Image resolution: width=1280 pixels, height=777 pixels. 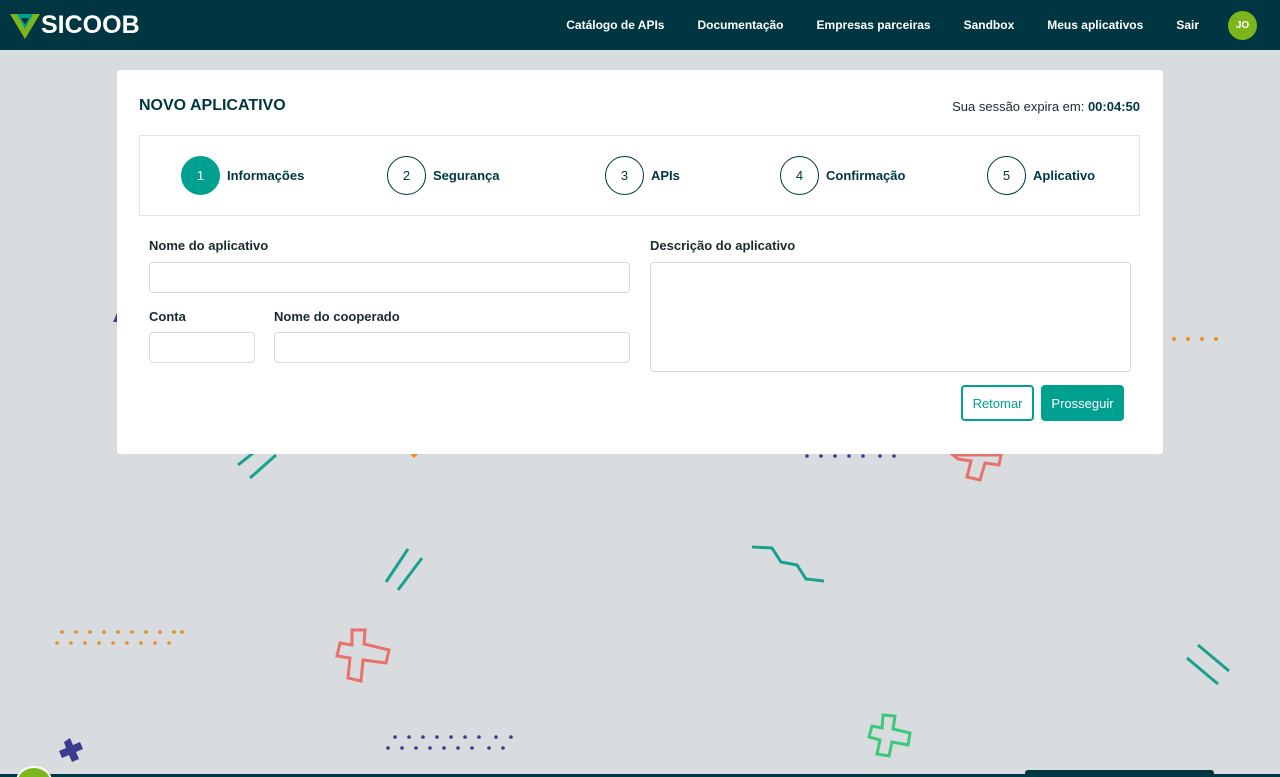 I want to click on back-button: Retomar, so click(x=997, y=403).